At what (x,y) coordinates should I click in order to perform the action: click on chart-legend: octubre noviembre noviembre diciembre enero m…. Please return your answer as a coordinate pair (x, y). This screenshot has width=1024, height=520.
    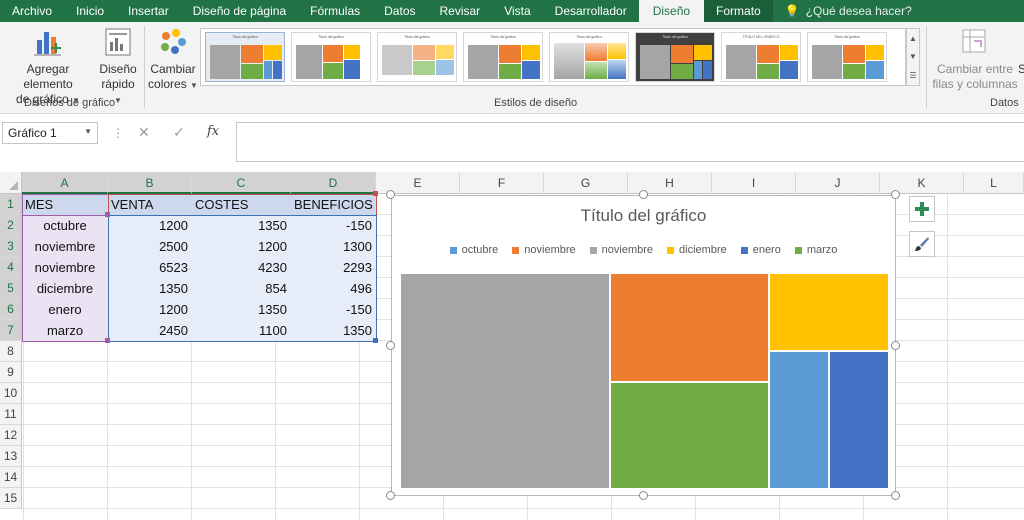
    Looking at the image, I should click on (643, 250).